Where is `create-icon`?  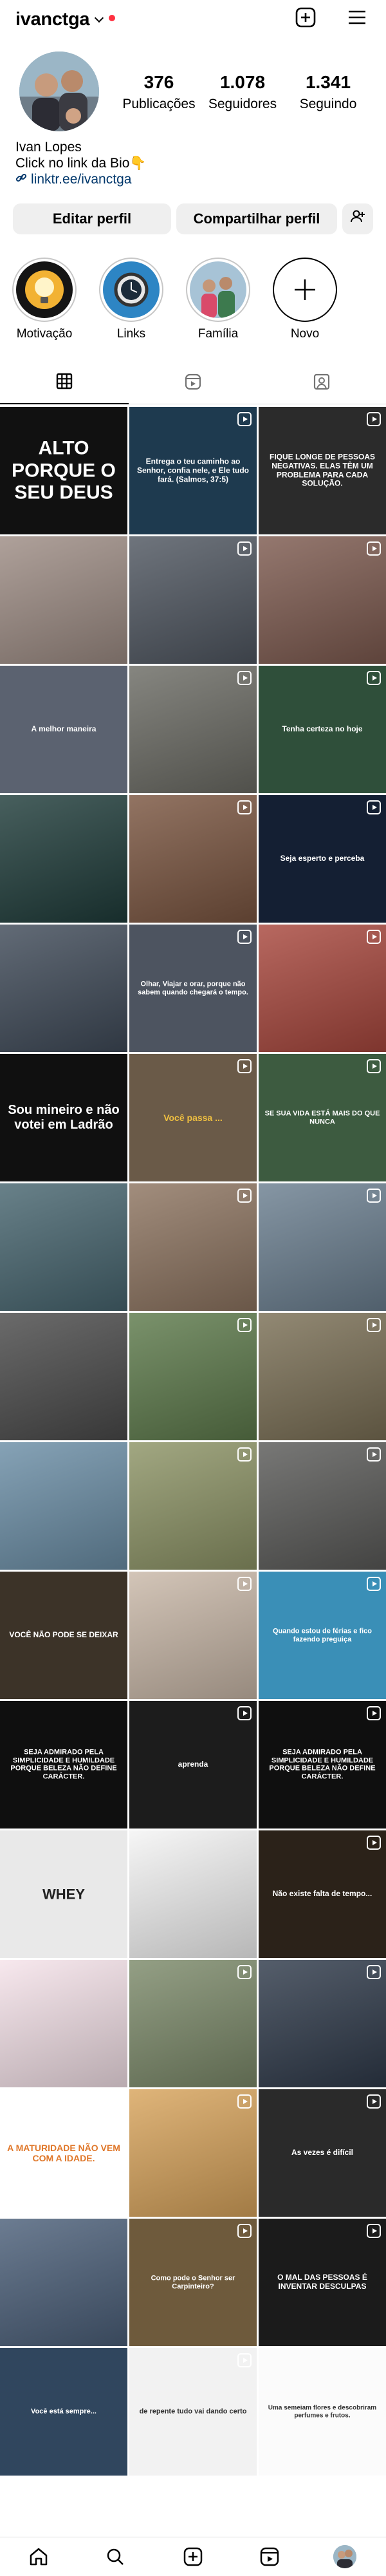 create-icon is located at coordinates (193, 2556).